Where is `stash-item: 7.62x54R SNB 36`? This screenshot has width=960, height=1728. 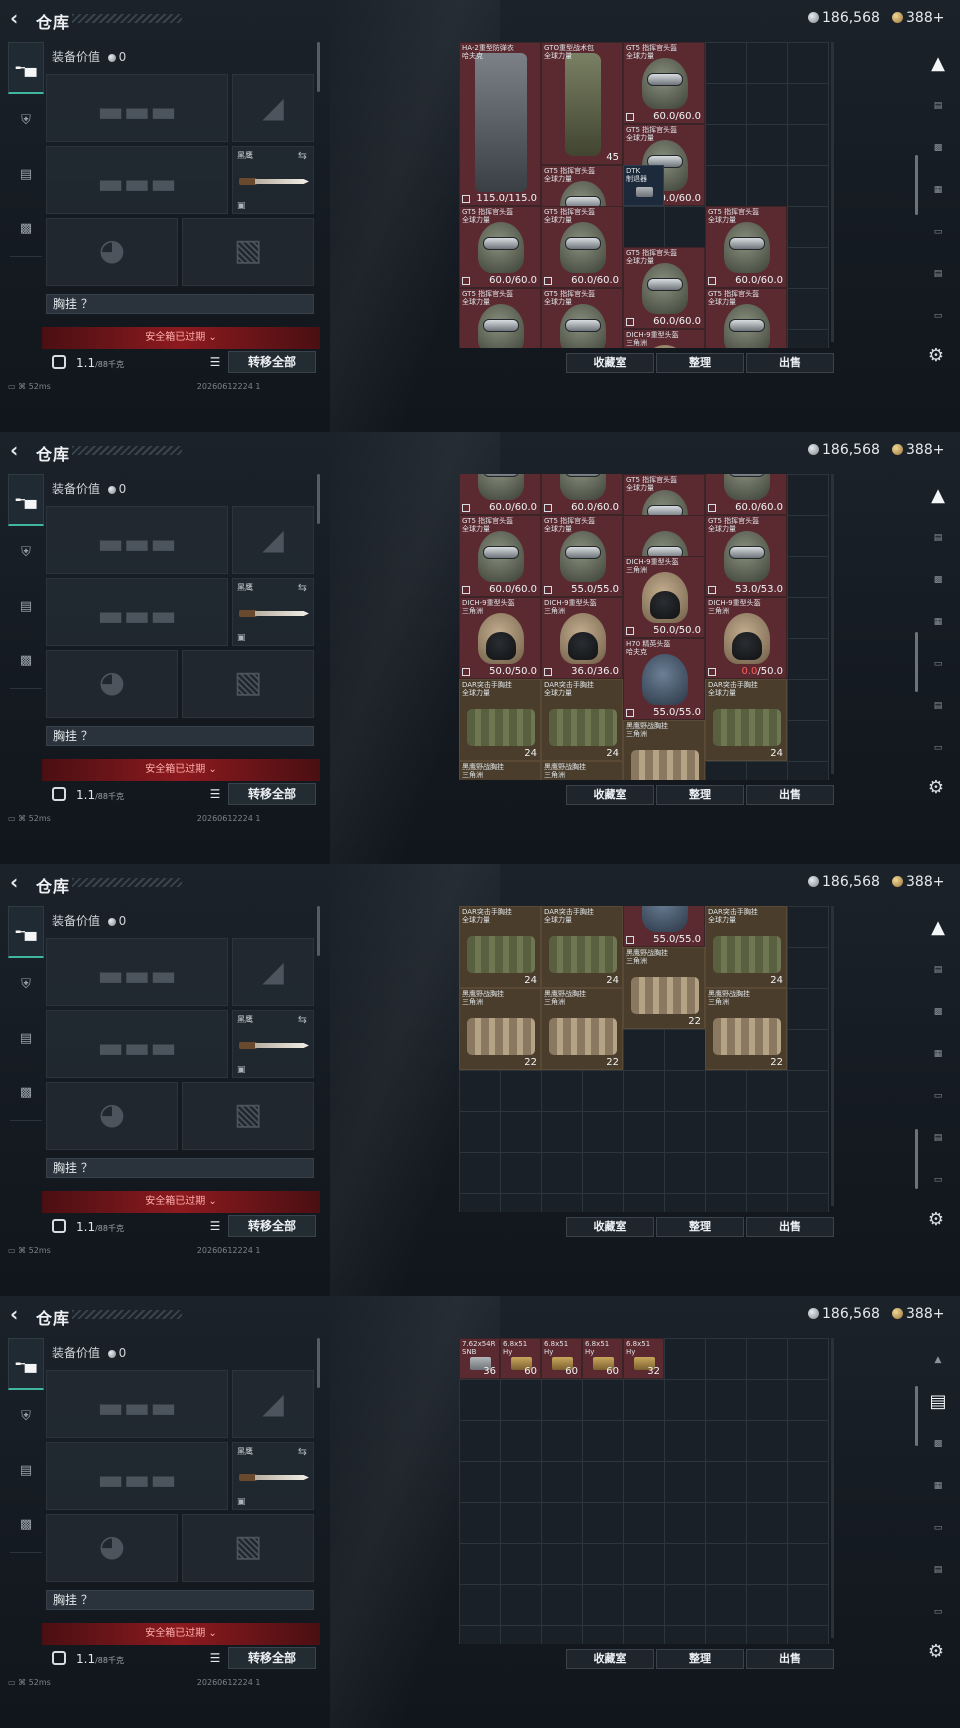 stash-item: 7.62x54R SNB 36 is located at coordinates (479, 1358).